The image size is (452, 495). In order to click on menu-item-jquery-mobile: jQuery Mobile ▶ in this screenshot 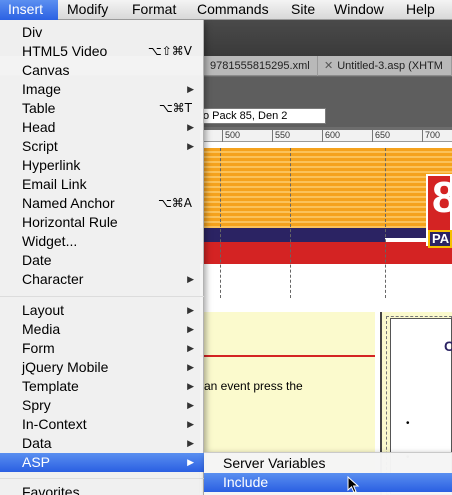, I will do `click(102, 367)`.